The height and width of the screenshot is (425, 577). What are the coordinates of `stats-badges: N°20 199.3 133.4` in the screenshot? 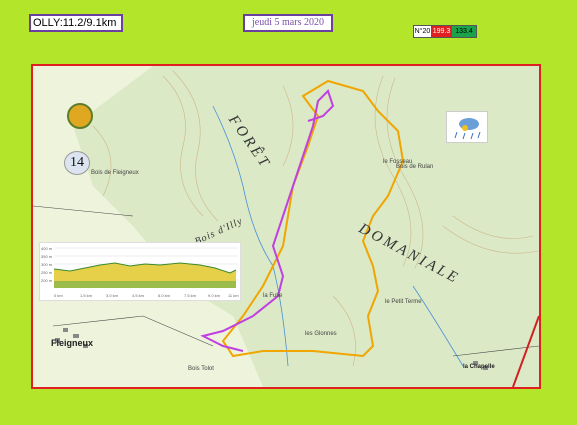 It's located at (445, 31).